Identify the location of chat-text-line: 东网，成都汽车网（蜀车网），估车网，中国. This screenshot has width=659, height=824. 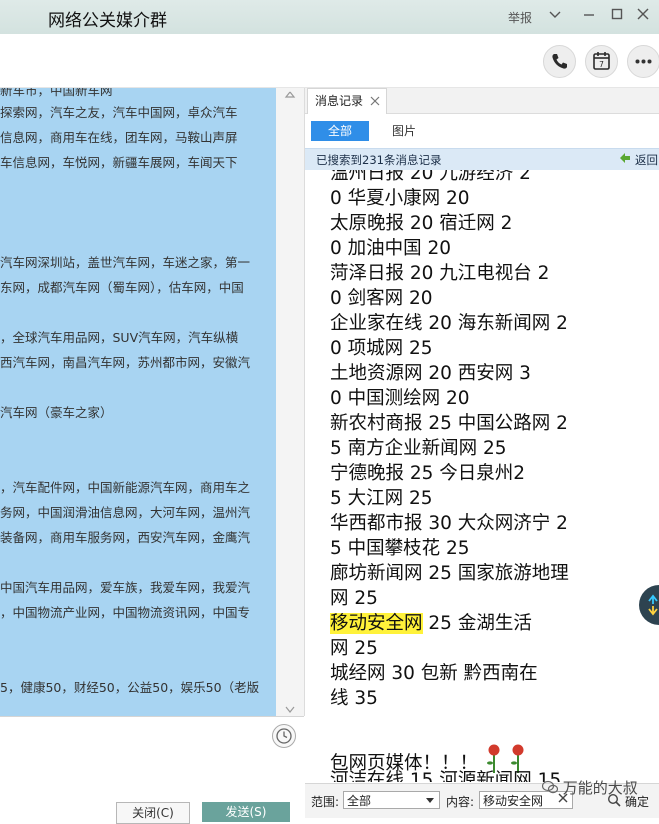
(122, 287).